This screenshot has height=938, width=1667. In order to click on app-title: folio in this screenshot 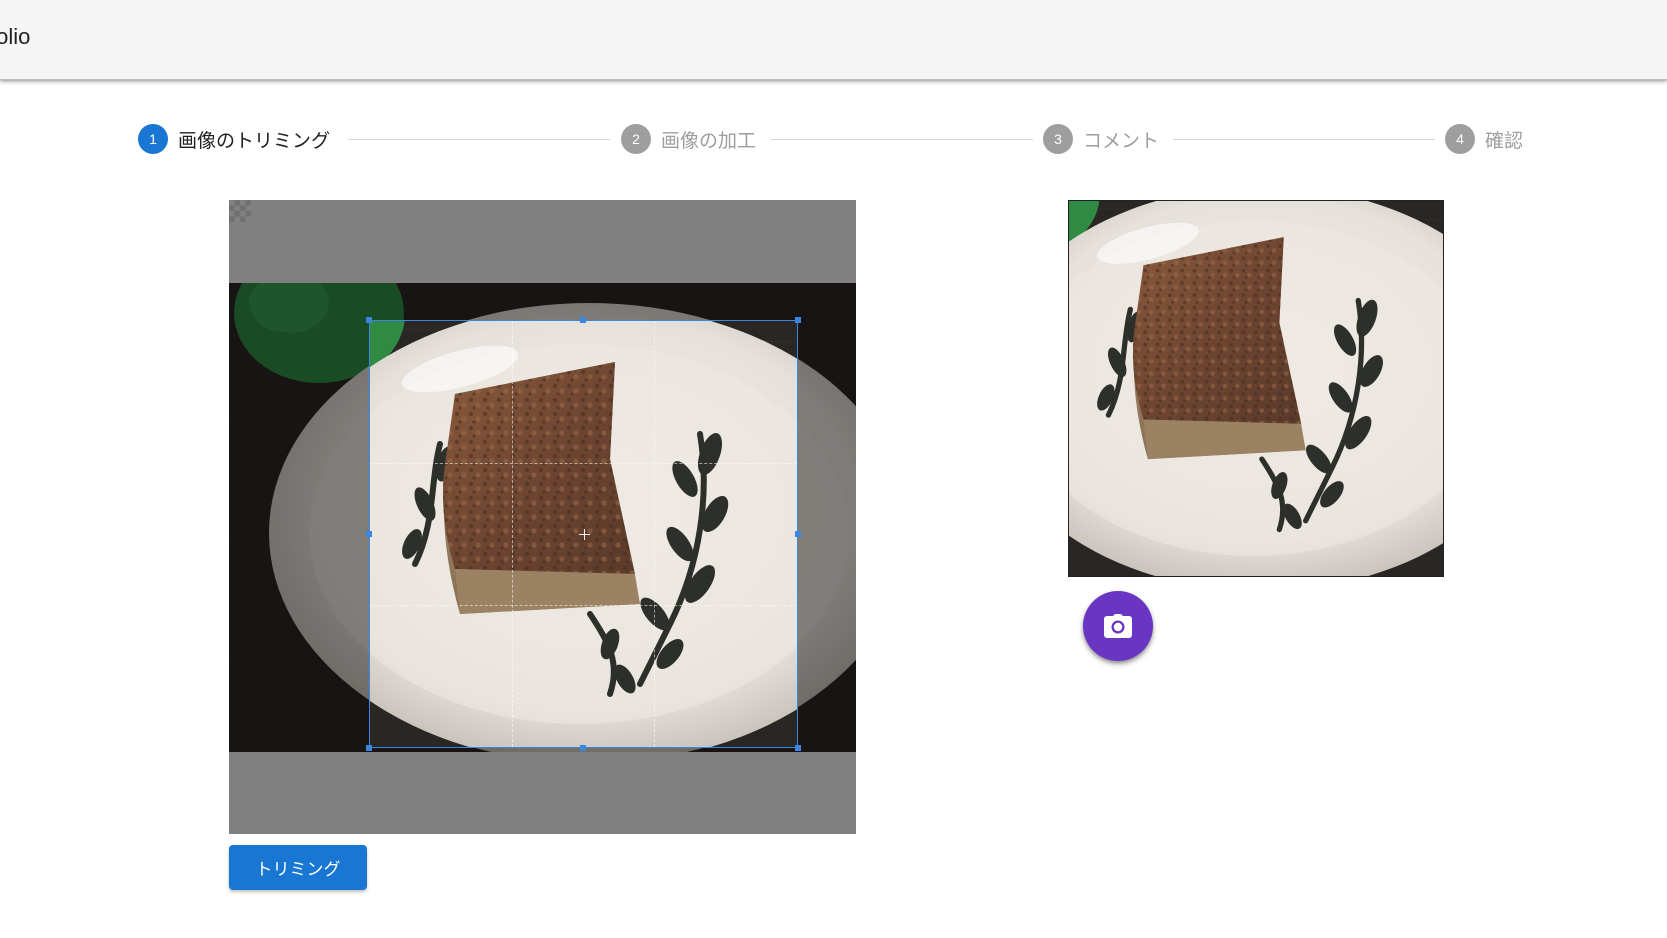, I will do `click(15, 36)`.